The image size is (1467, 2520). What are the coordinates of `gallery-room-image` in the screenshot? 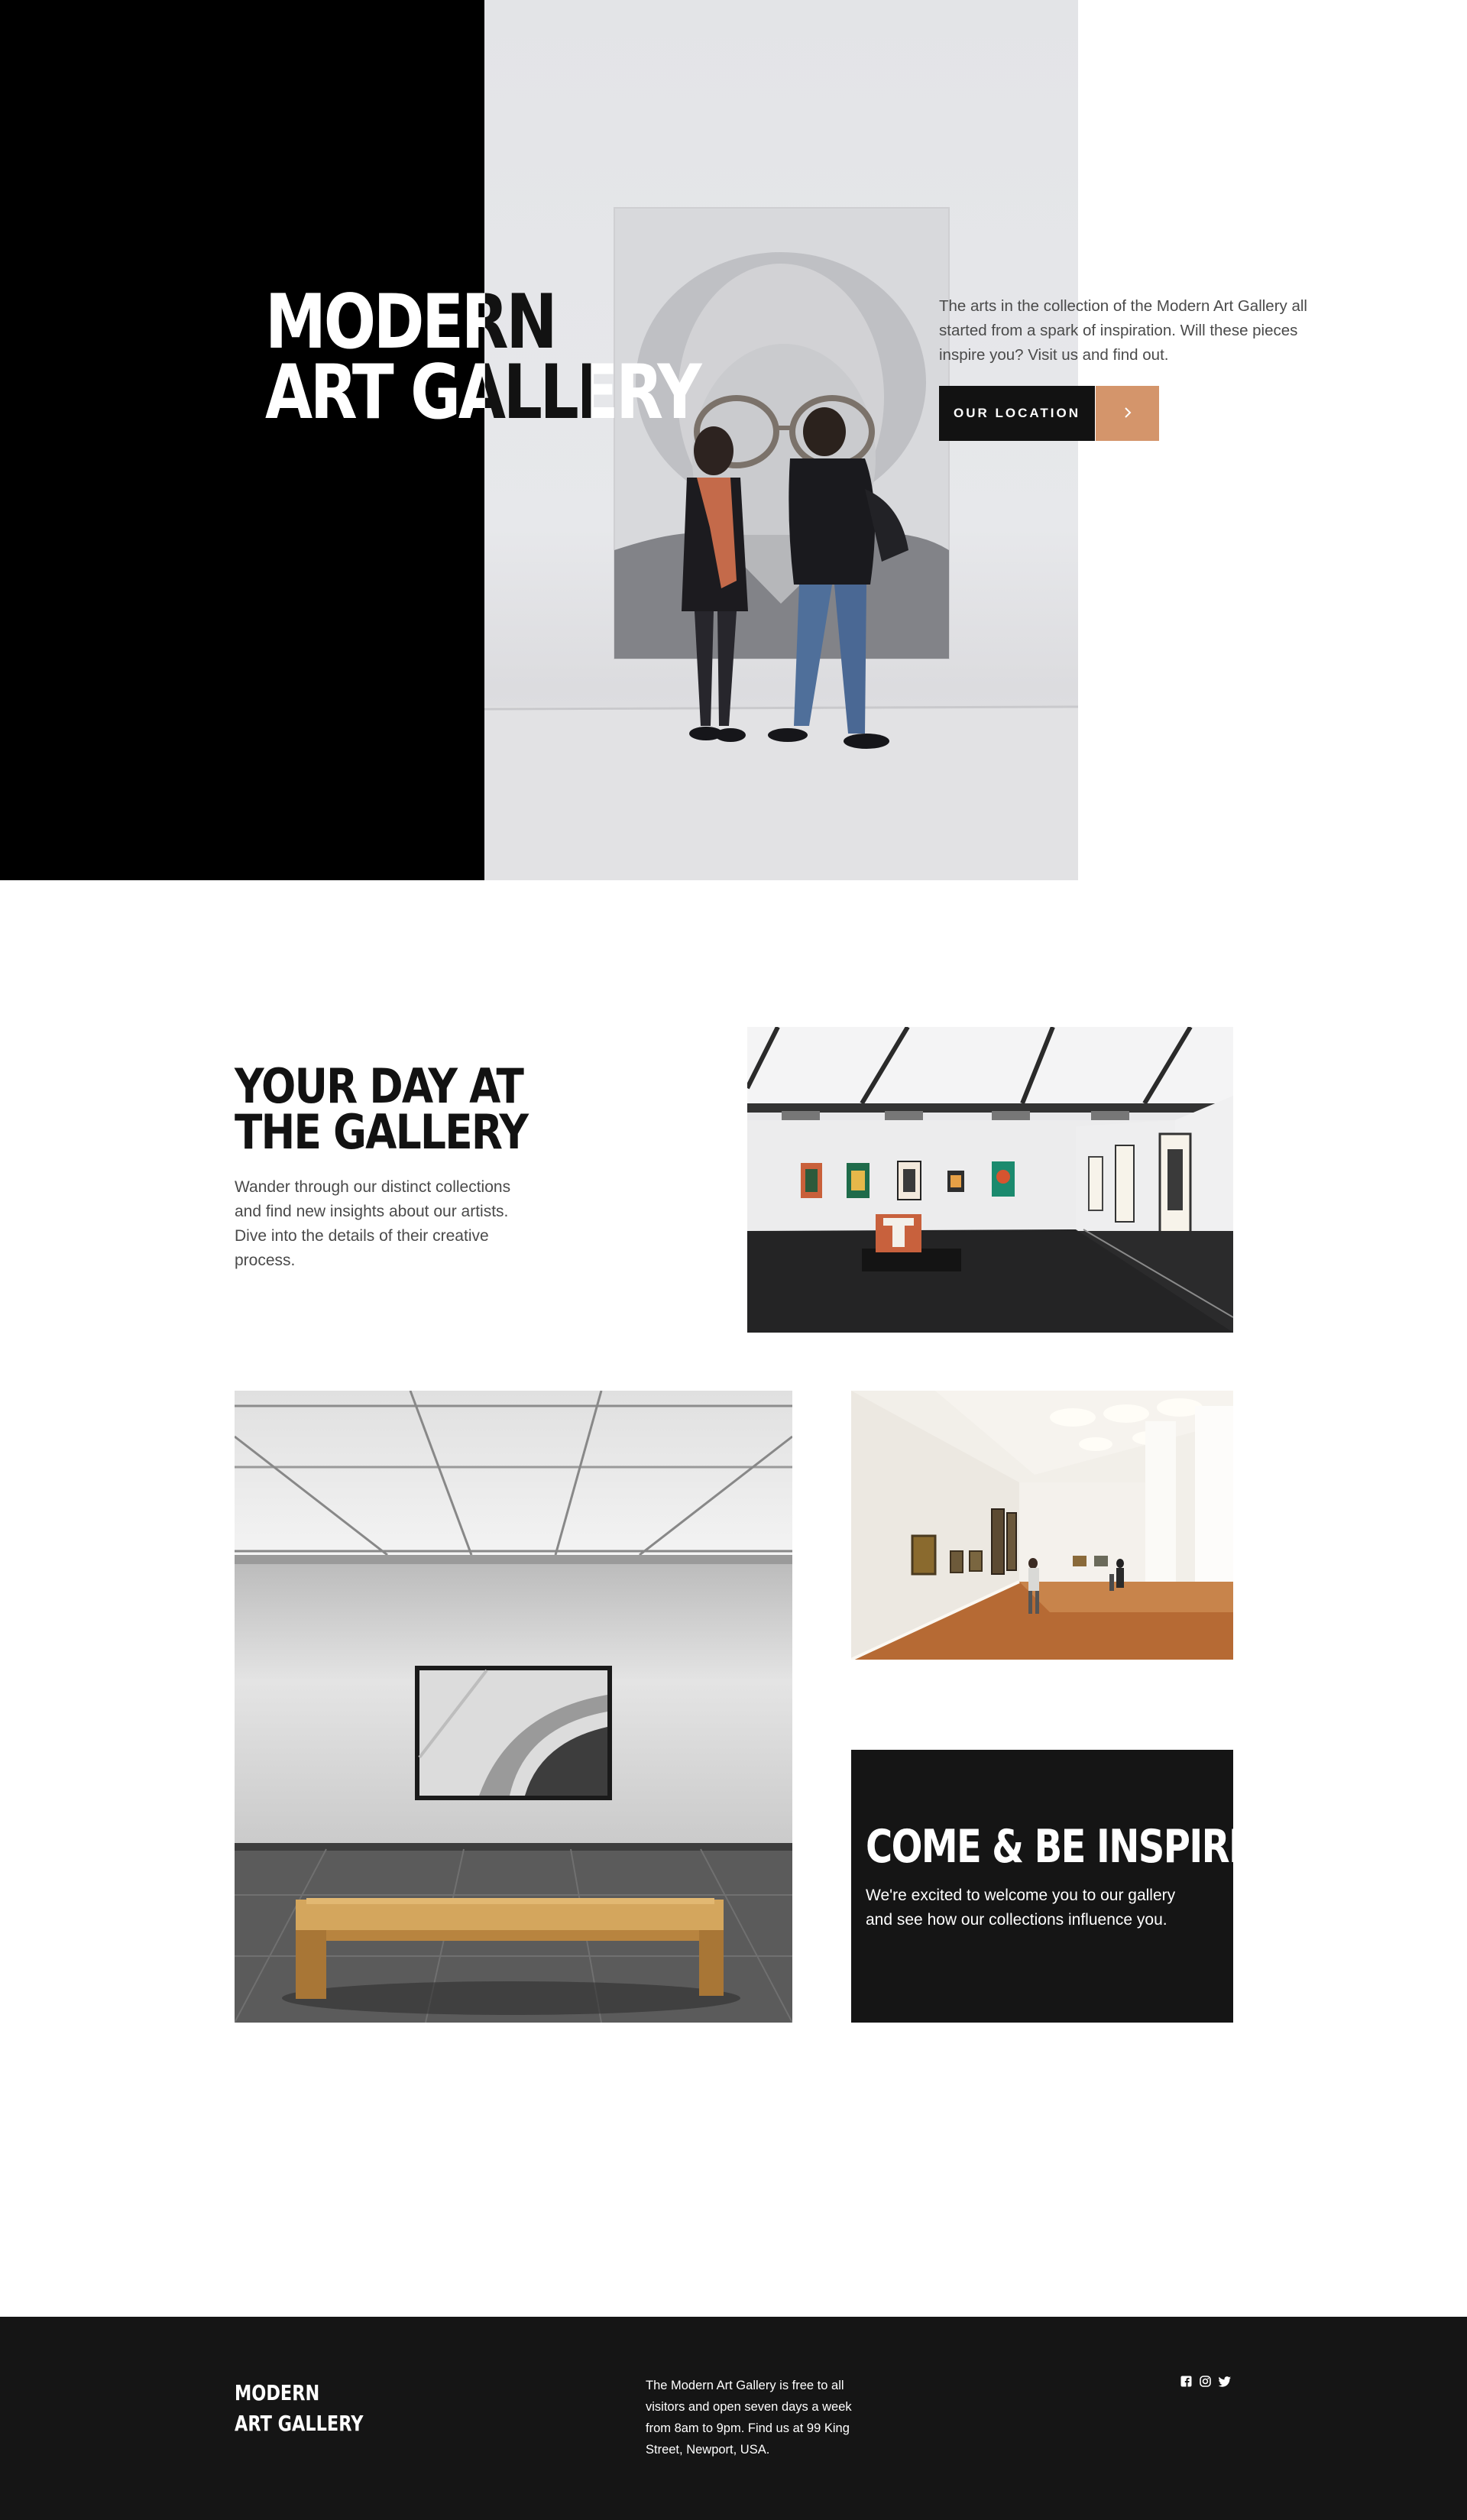 It's located at (990, 1180).